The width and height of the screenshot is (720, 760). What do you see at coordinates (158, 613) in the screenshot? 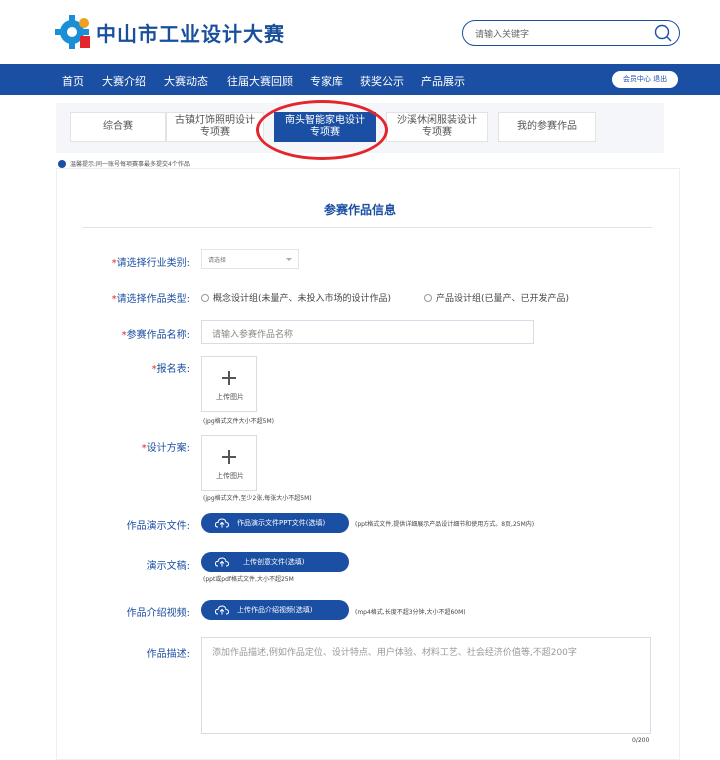
I see `video-label: 作品介绍视频:` at bounding box center [158, 613].